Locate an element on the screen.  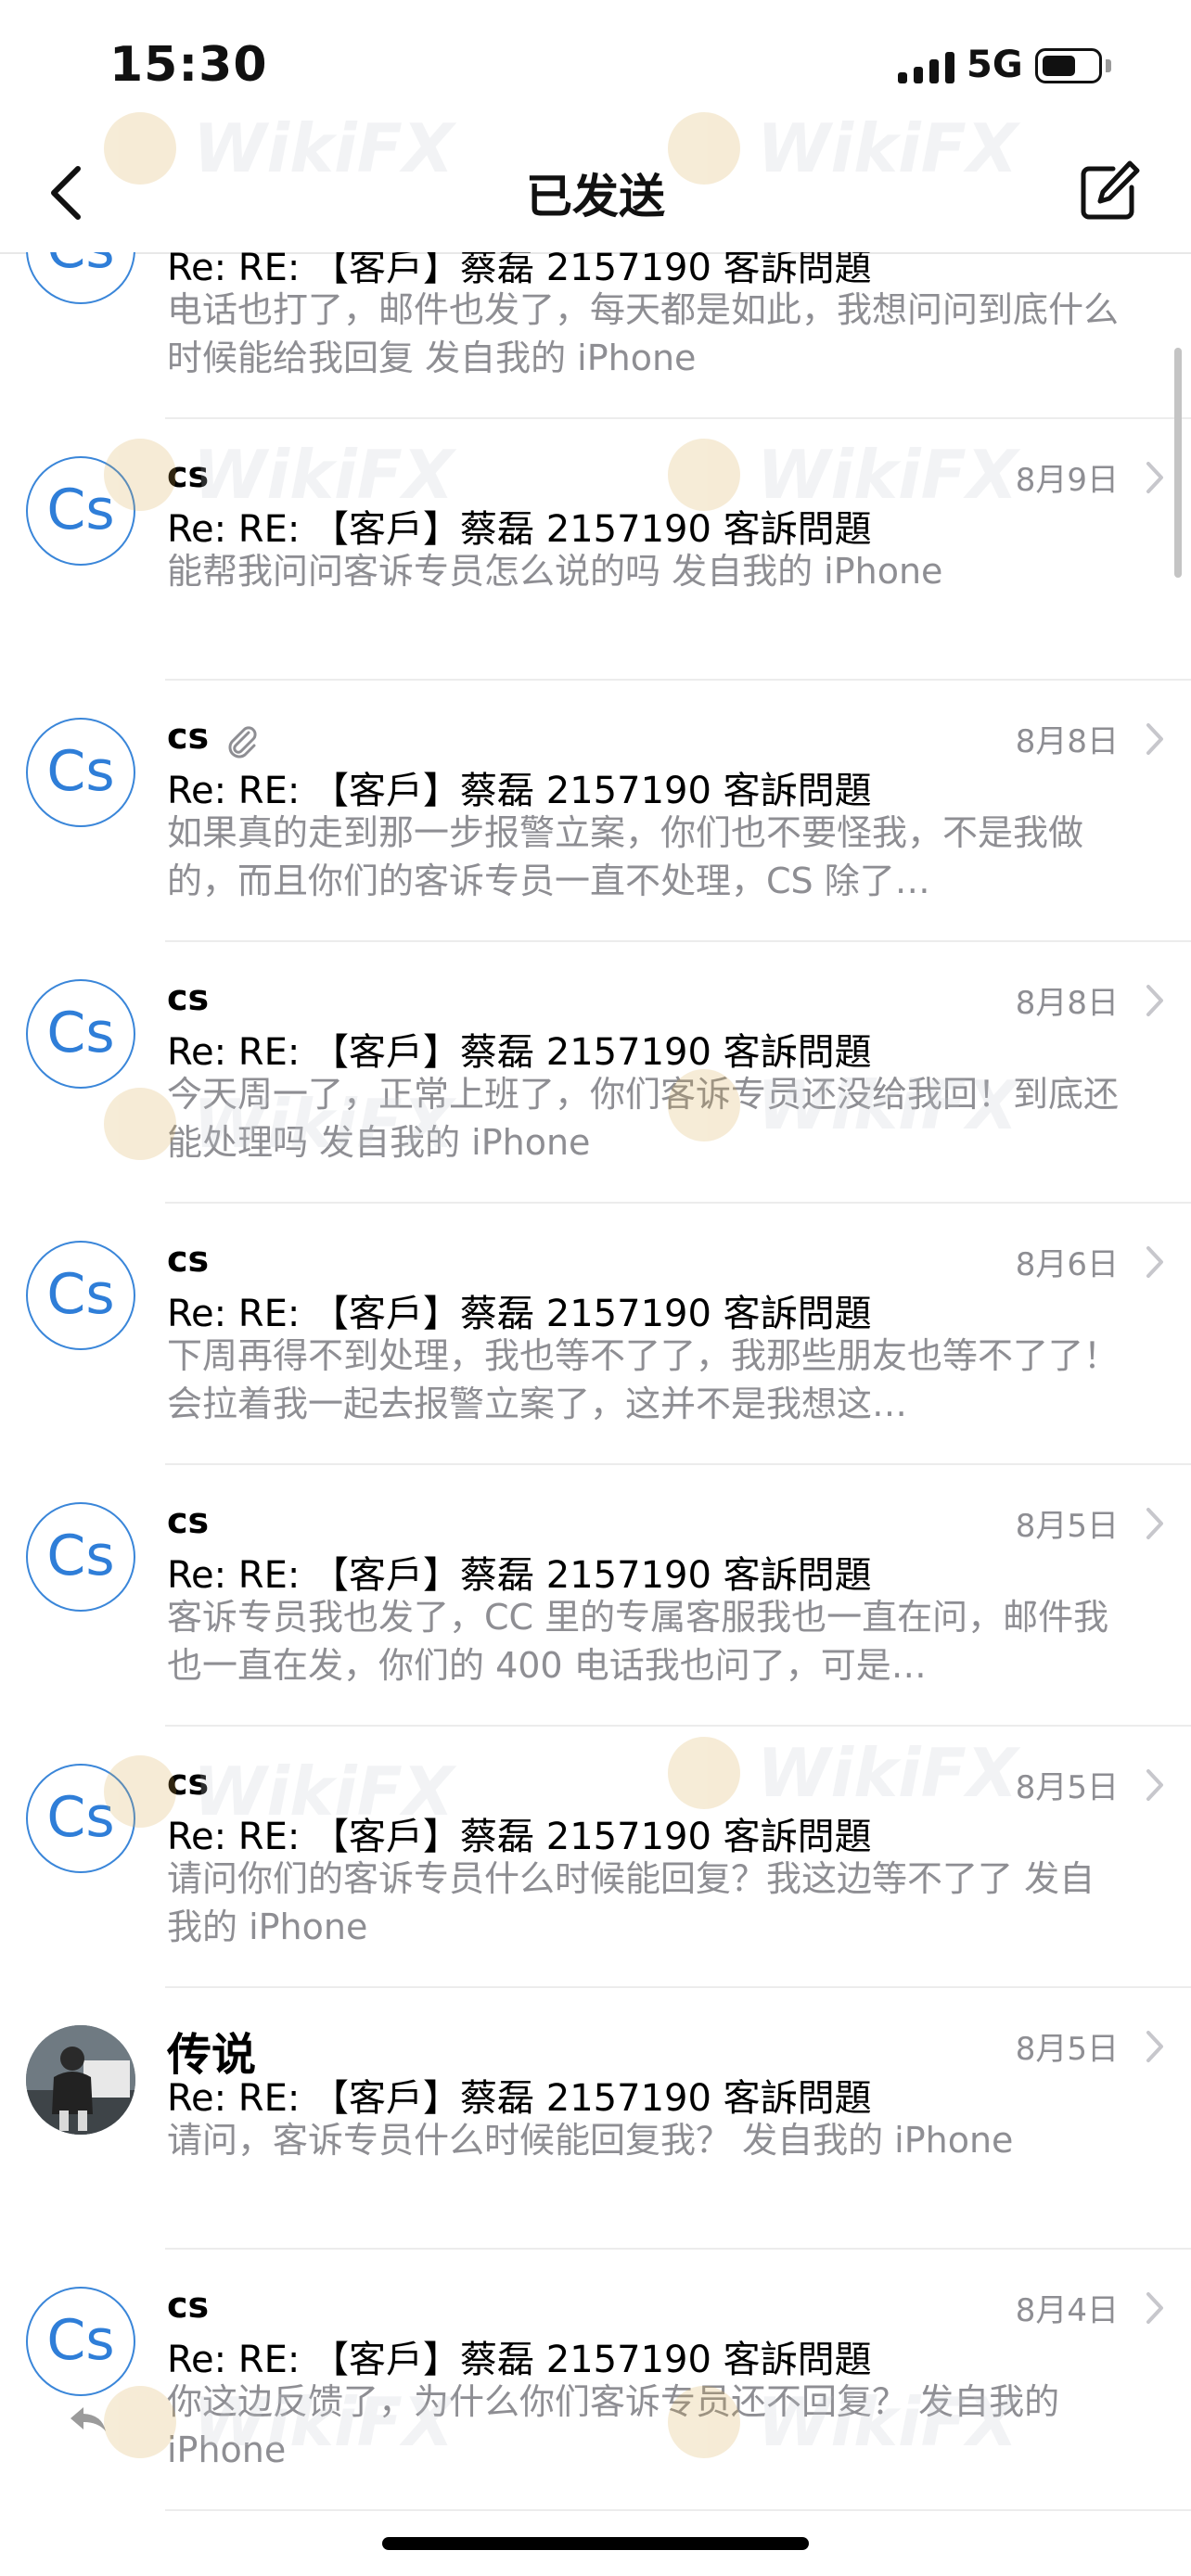
compose-icon is located at coordinates (1110, 191).